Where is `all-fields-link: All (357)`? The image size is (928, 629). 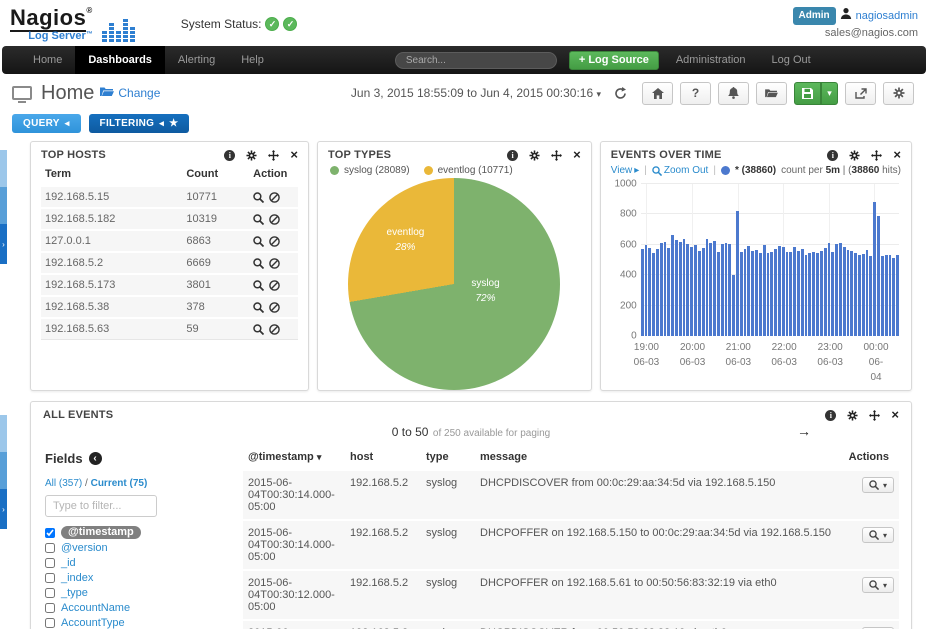
all-fields-link: All (357) is located at coordinates (63, 483).